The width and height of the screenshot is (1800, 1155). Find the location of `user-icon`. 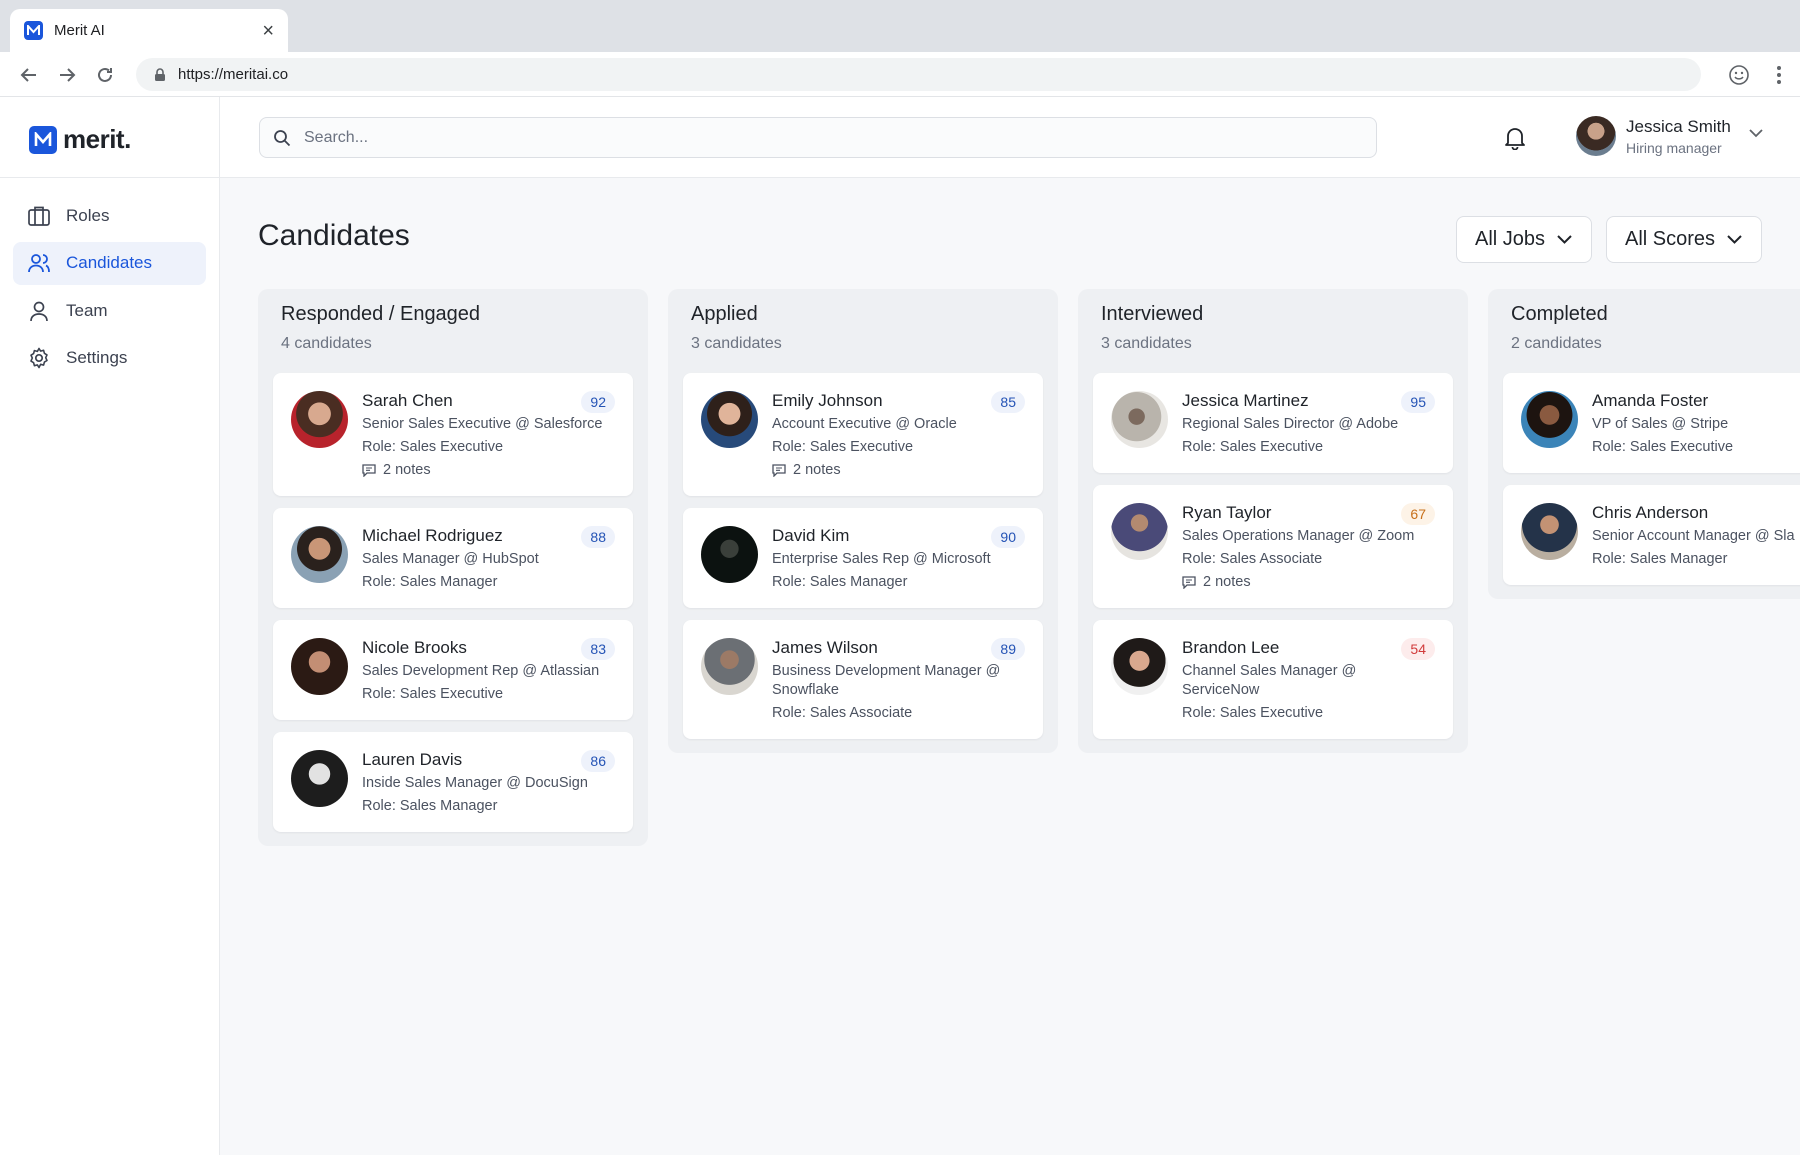

user-icon is located at coordinates (39, 311).